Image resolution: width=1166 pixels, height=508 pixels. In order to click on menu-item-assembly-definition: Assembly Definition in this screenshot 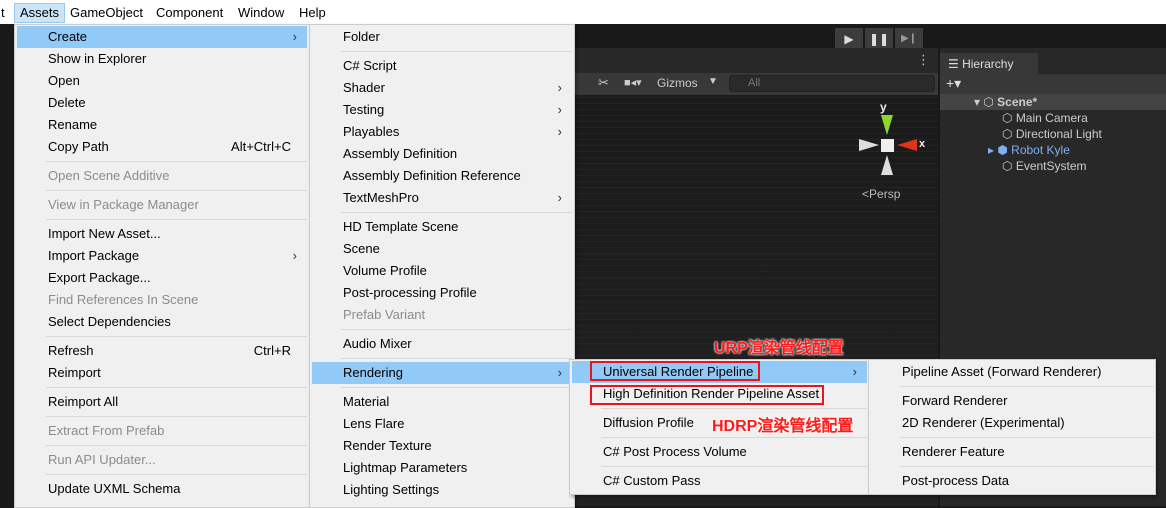, I will do `click(442, 154)`.